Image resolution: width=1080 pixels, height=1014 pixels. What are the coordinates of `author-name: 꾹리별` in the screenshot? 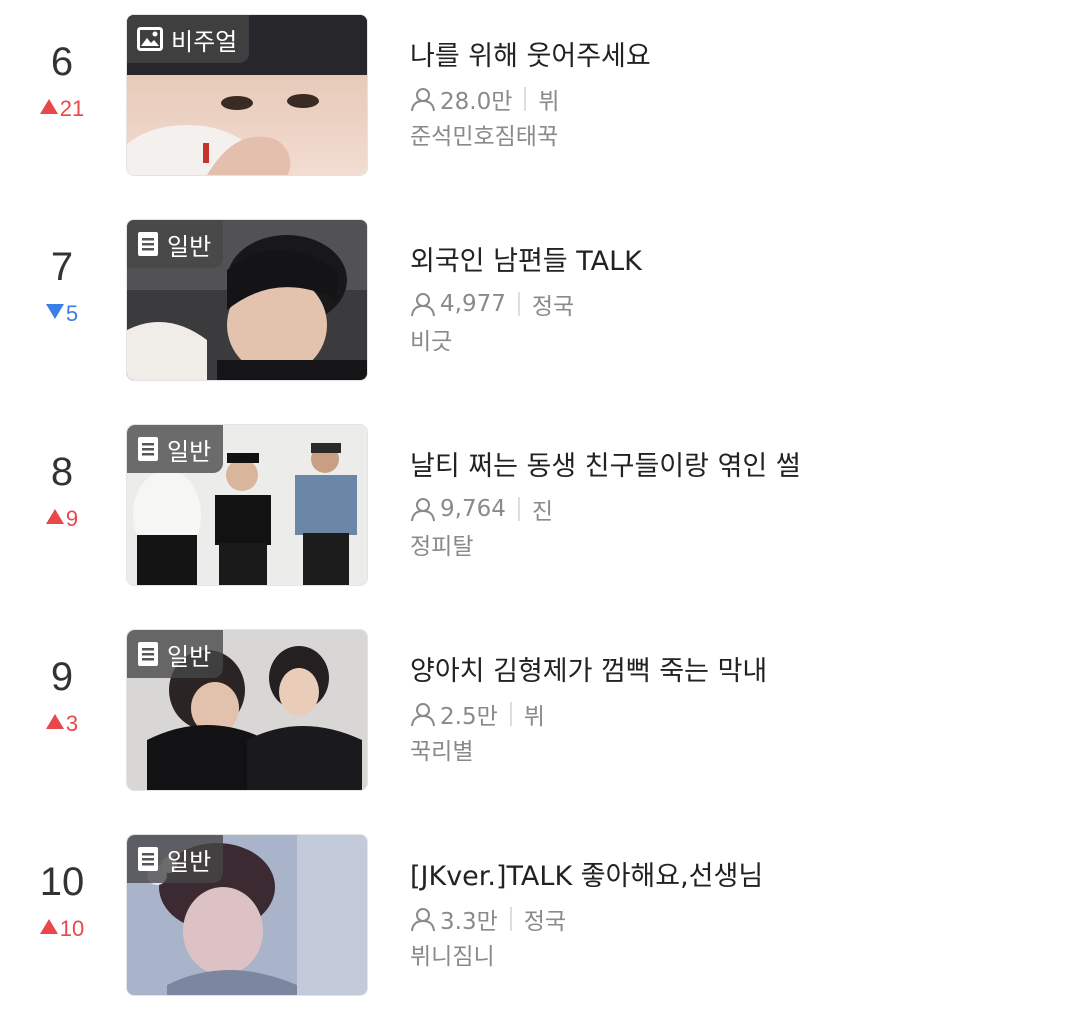 It's located at (441, 752).